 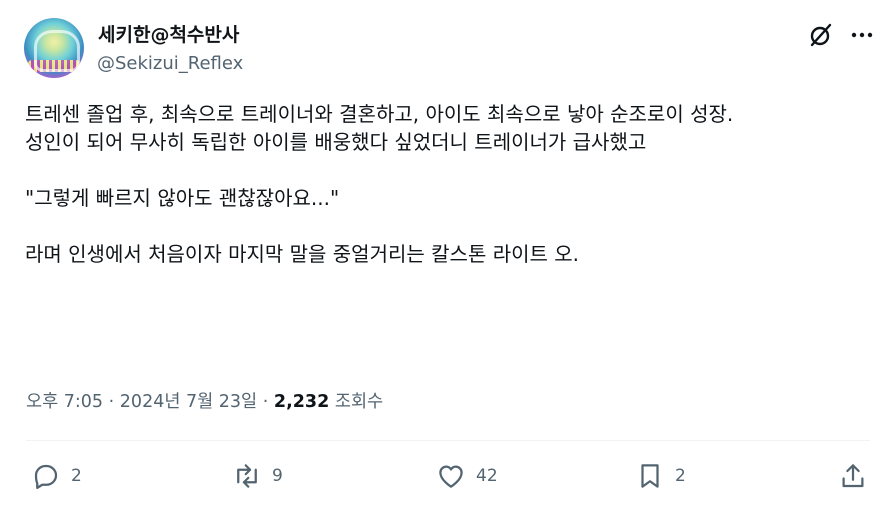 I want to click on tweet-meta: 오후 7:05 · 2024년 7월 23일 · 2,232 조회수, so click(x=204, y=400).